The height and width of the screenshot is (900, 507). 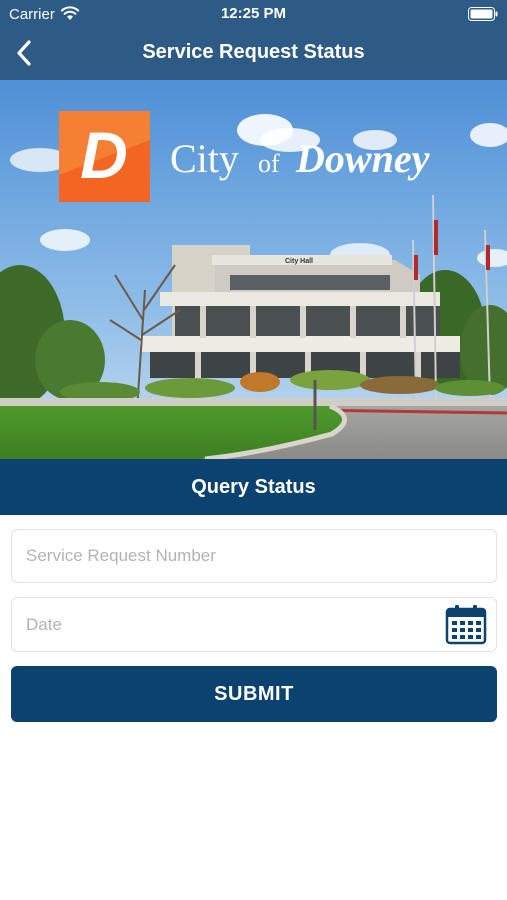 I want to click on submit-button: SUBMIT, so click(x=254, y=694).